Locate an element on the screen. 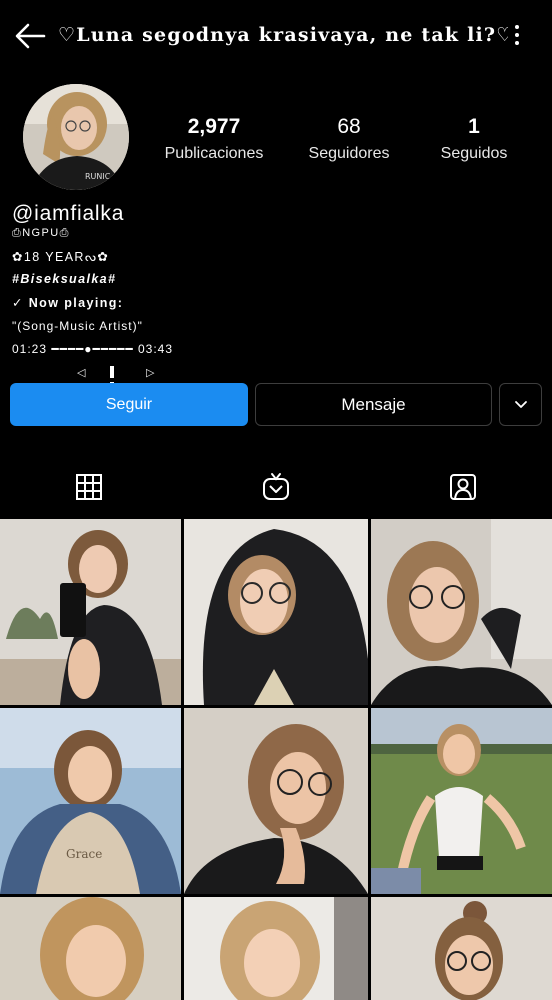 The height and width of the screenshot is (1000, 552). message-button: Mensaje is located at coordinates (373, 404).